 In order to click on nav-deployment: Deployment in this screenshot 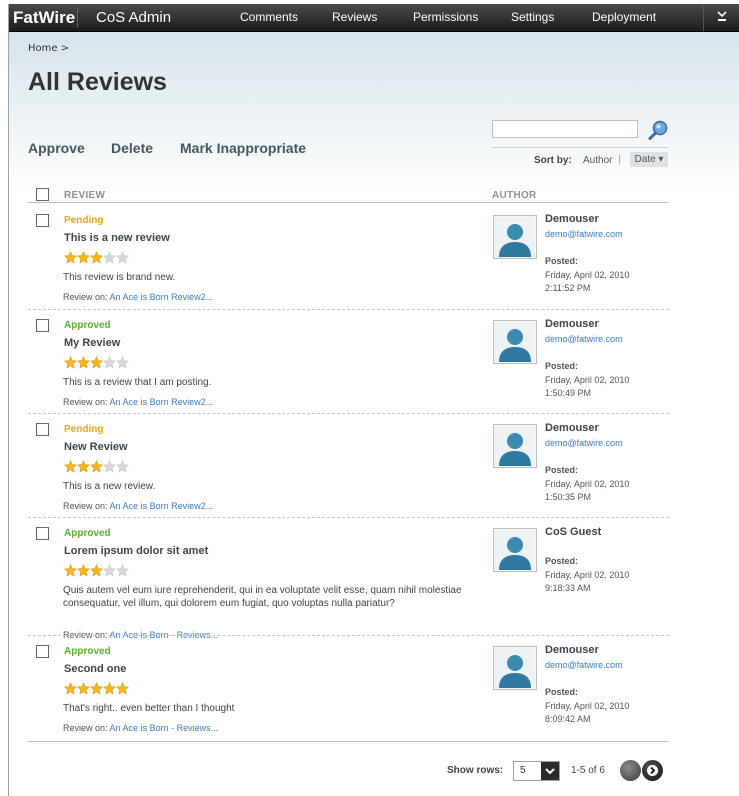, I will do `click(624, 17)`.